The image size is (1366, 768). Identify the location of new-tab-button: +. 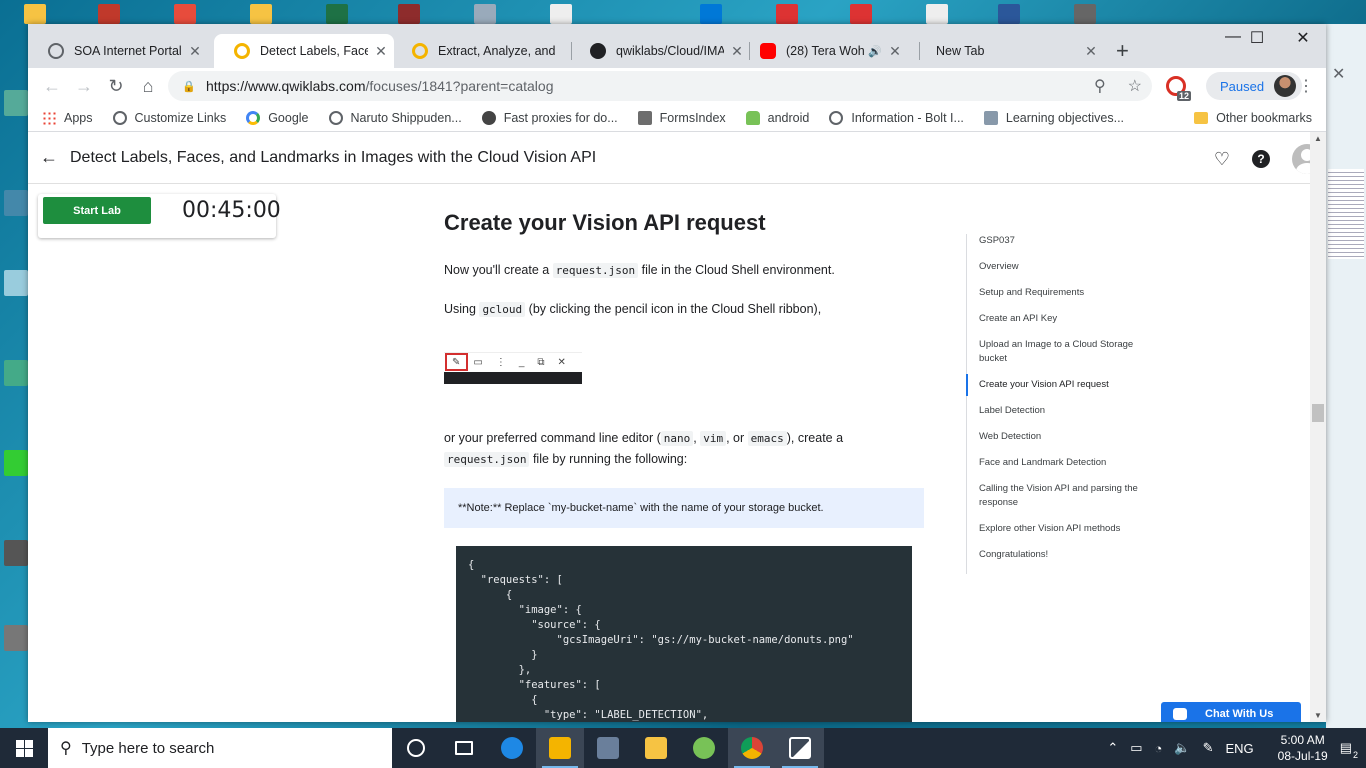
(1122, 51).